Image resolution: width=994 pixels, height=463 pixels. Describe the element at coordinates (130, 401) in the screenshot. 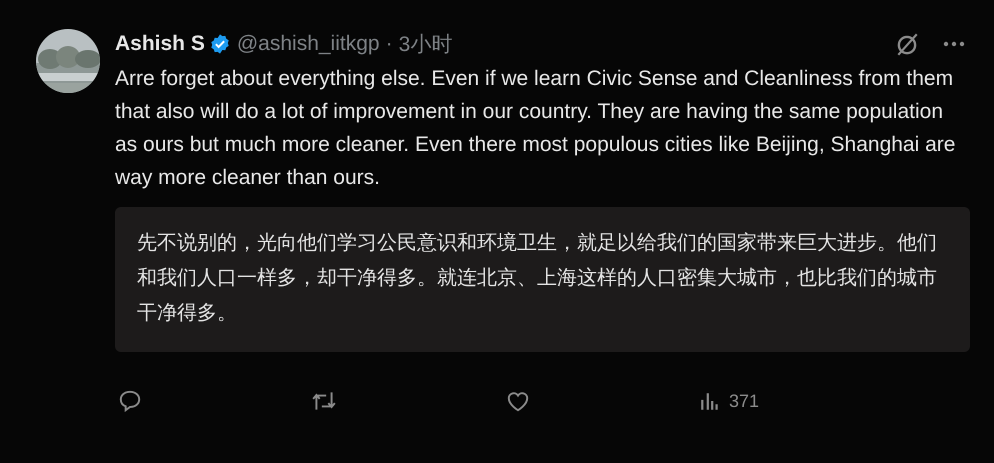

I see `reply-icon` at that location.